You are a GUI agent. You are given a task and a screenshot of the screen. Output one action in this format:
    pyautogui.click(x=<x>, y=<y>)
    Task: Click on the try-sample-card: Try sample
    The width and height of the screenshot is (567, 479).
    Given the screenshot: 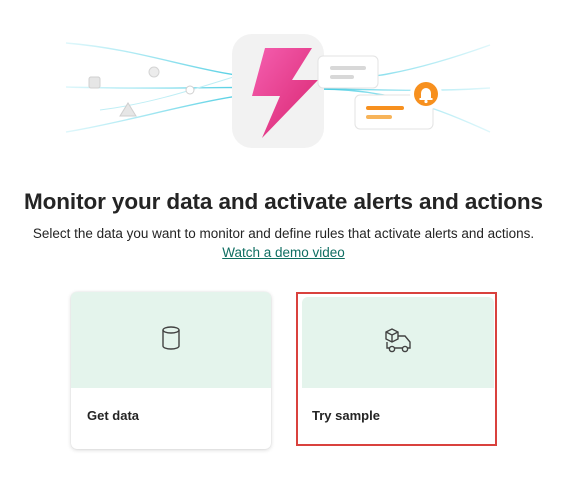 What is the action you would take?
    pyautogui.click(x=398, y=371)
    